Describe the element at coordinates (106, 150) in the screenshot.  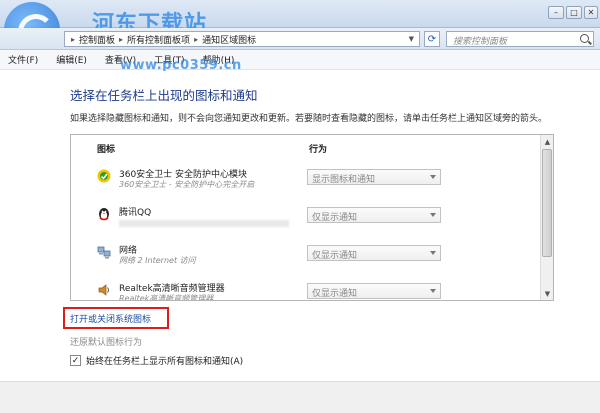
I see `column-header-icon: 图标` at that location.